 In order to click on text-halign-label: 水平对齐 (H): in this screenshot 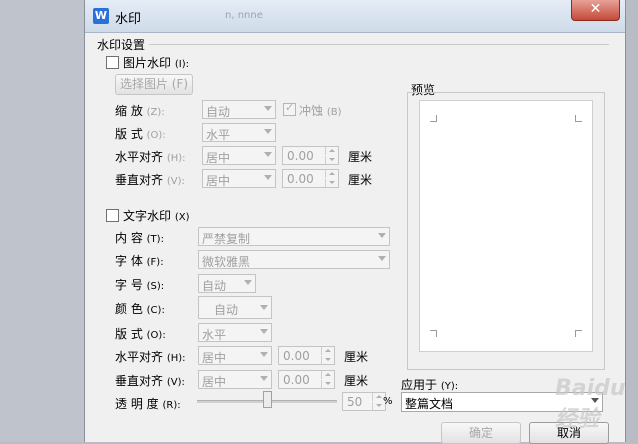, I will do `click(150, 357)`.